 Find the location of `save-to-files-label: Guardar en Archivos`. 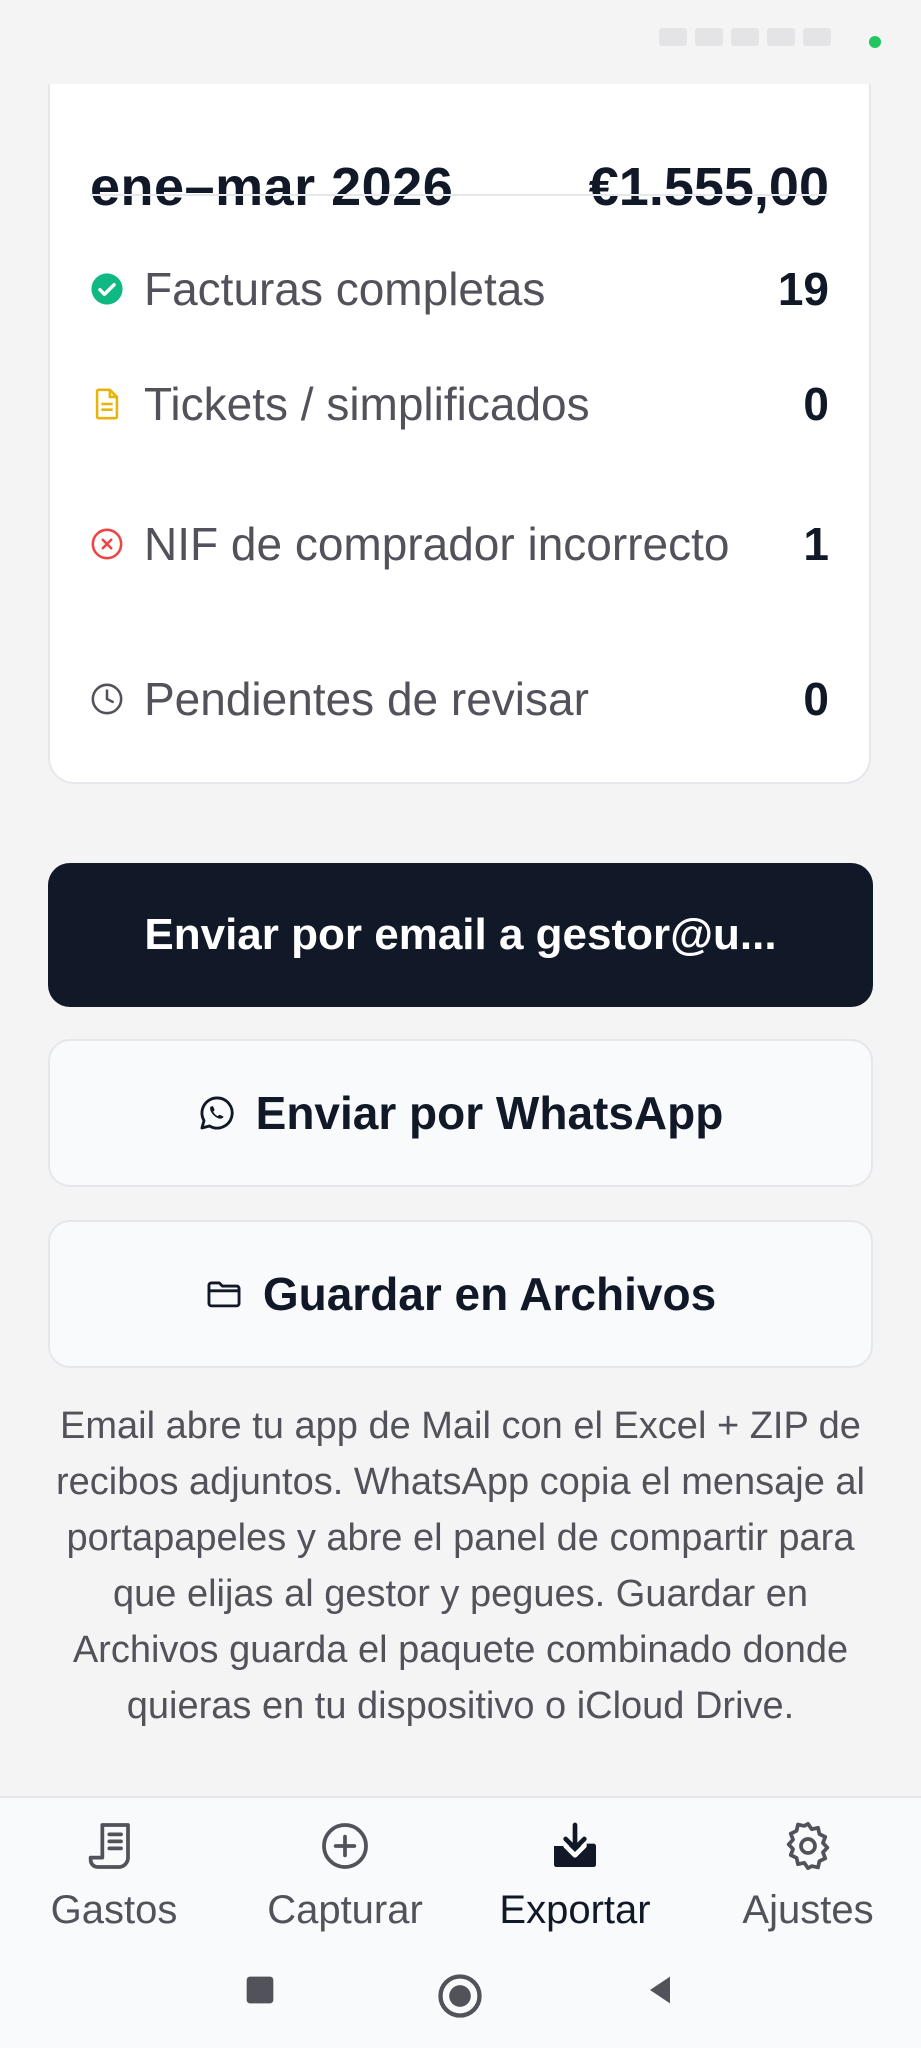

save-to-files-label: Guardar en Archivos is located at coordinates (489, 1294).